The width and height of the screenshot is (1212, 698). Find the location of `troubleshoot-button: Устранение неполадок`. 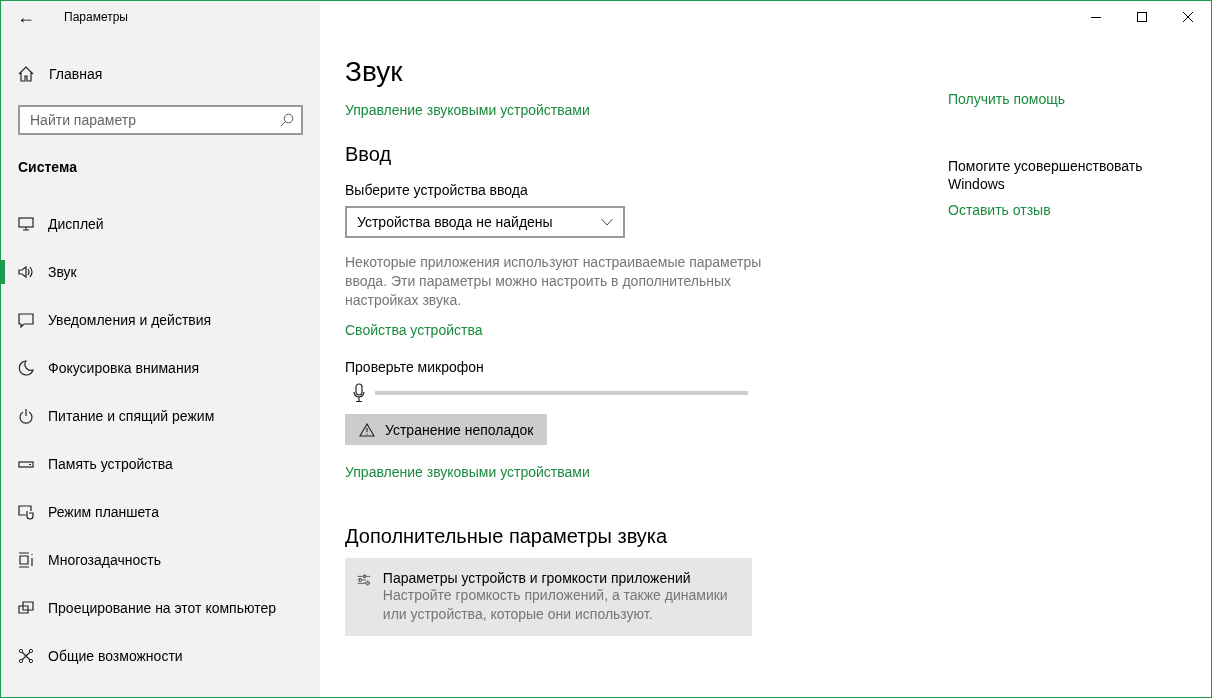

troubleshoot-button: Устранение неполадок is located at coordinates (446, 429).